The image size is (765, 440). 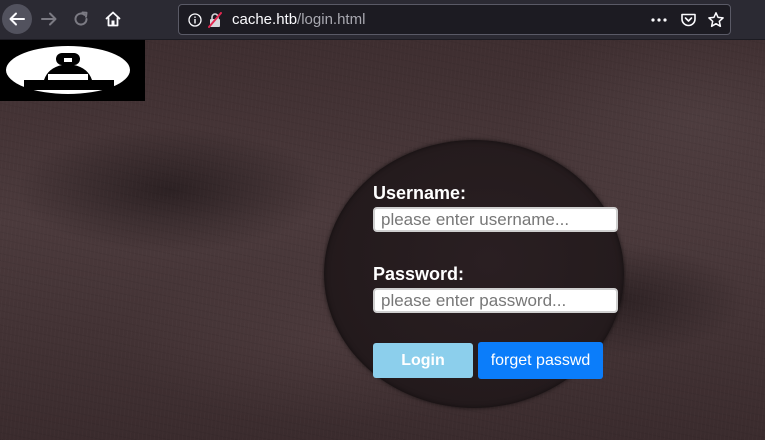 What do you see at coordinates (716, 20) in the screenshot?
I see `star-icon` at bounding box center [716, 20].